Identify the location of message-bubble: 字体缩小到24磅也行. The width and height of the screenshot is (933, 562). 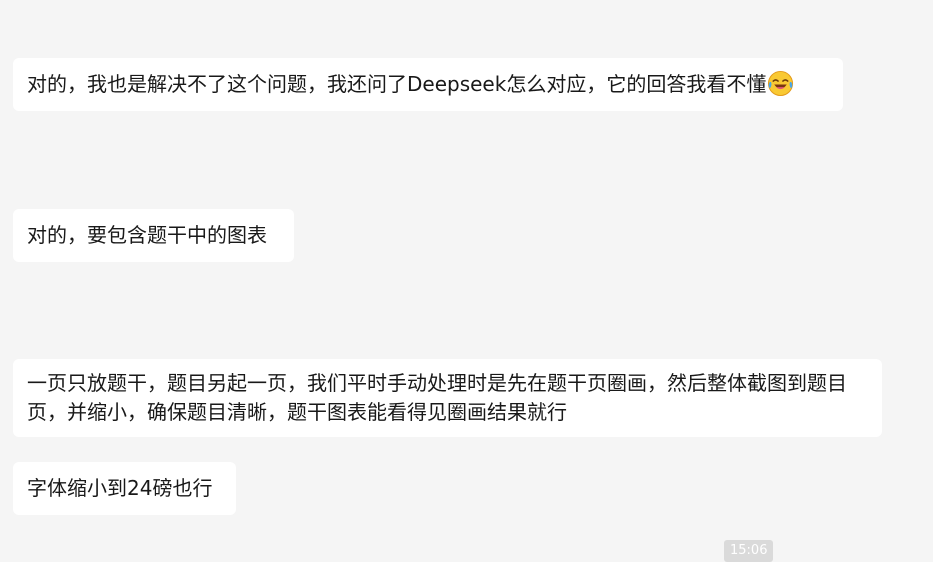
(124, 488).